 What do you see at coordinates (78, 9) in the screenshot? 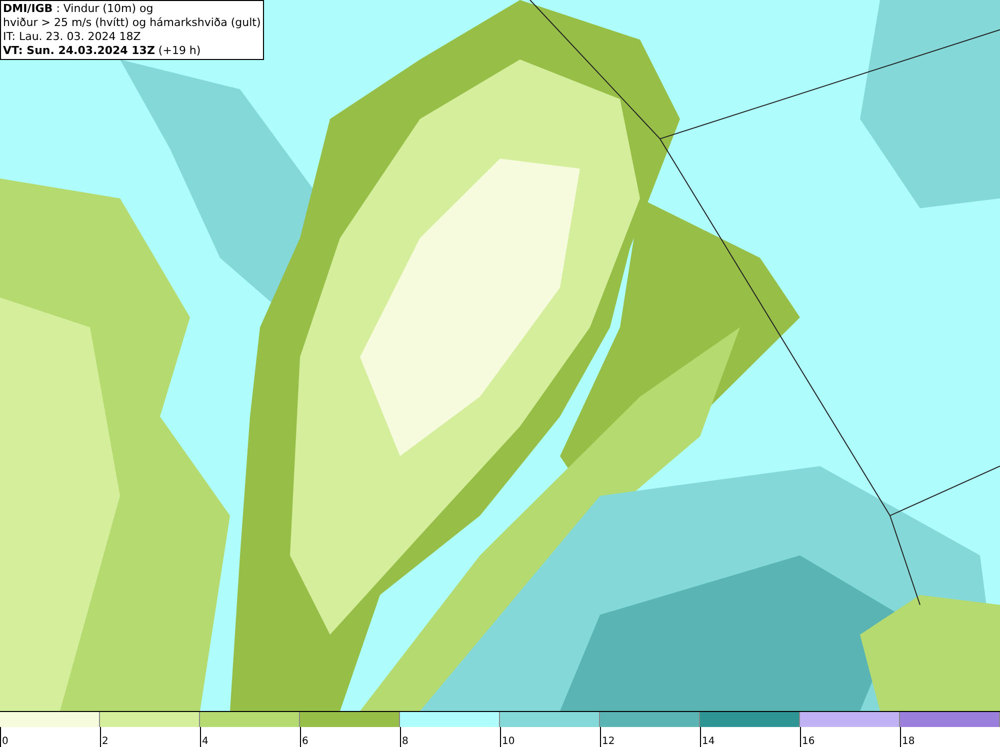
I see `info-text: DMI/IGB : Vindur (10m) og` at bounding box center [78, 9].